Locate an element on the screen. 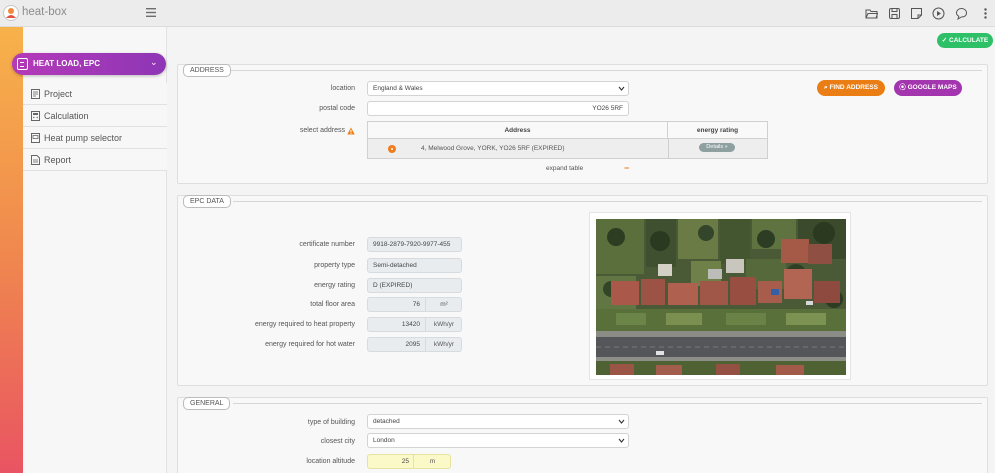 The image size is (995, 473). certificate-number-field: 9918-2879-7920-9977-455 is located at coordinates (414, 244).